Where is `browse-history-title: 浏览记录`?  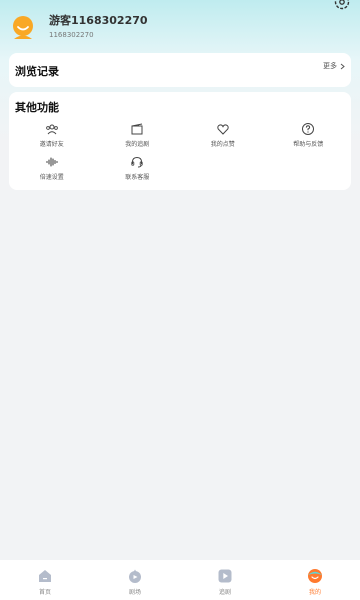
browse-history-title: 浏览记录 is located at coordinates (37, 71).